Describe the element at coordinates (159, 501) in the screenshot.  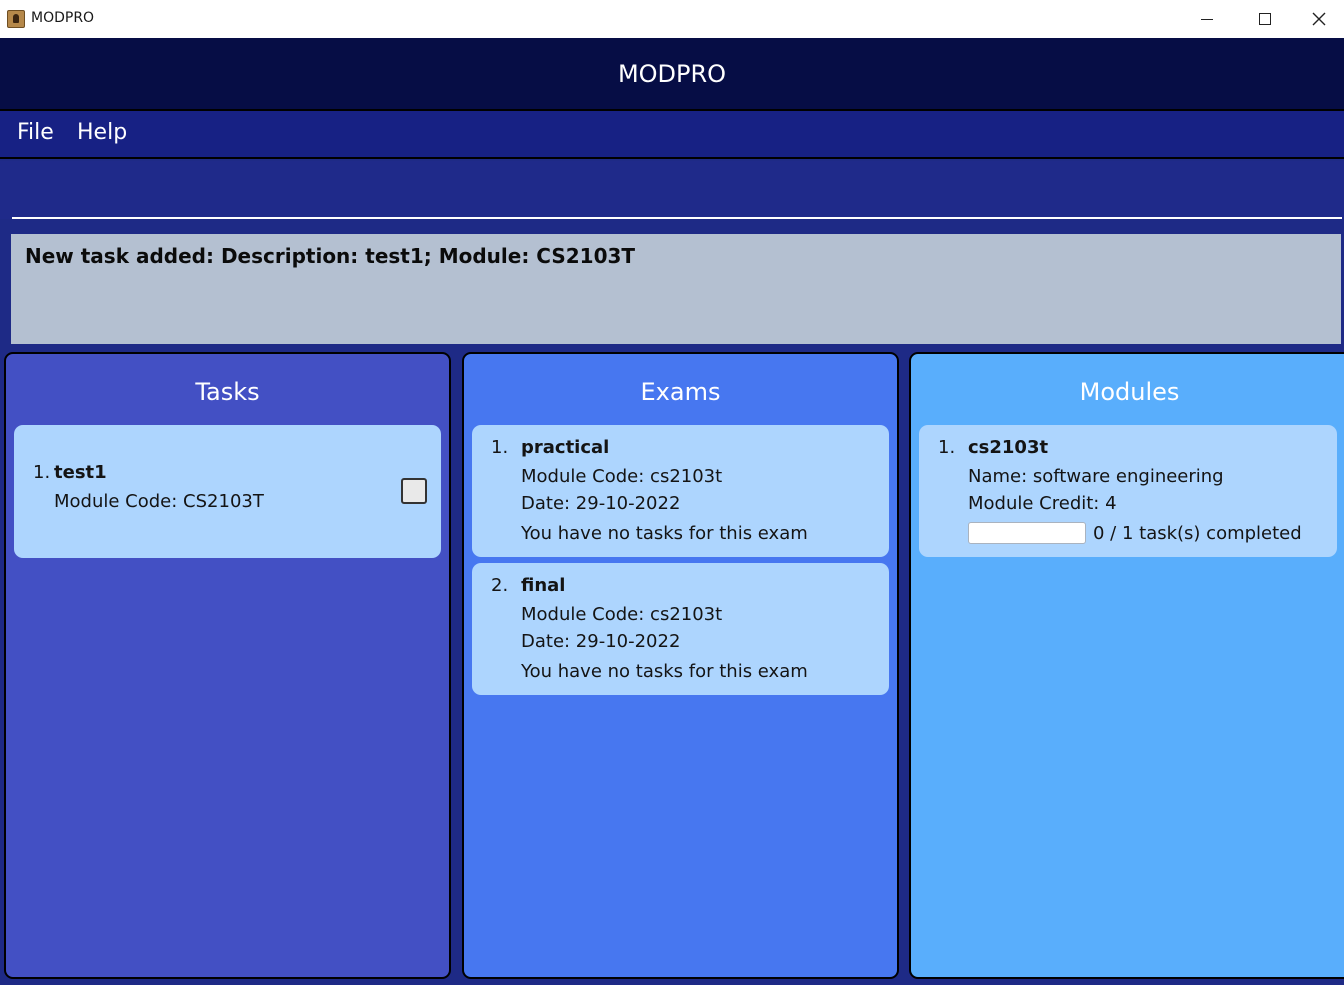
I see `task-module: Module Code: CS2103T` at that location.